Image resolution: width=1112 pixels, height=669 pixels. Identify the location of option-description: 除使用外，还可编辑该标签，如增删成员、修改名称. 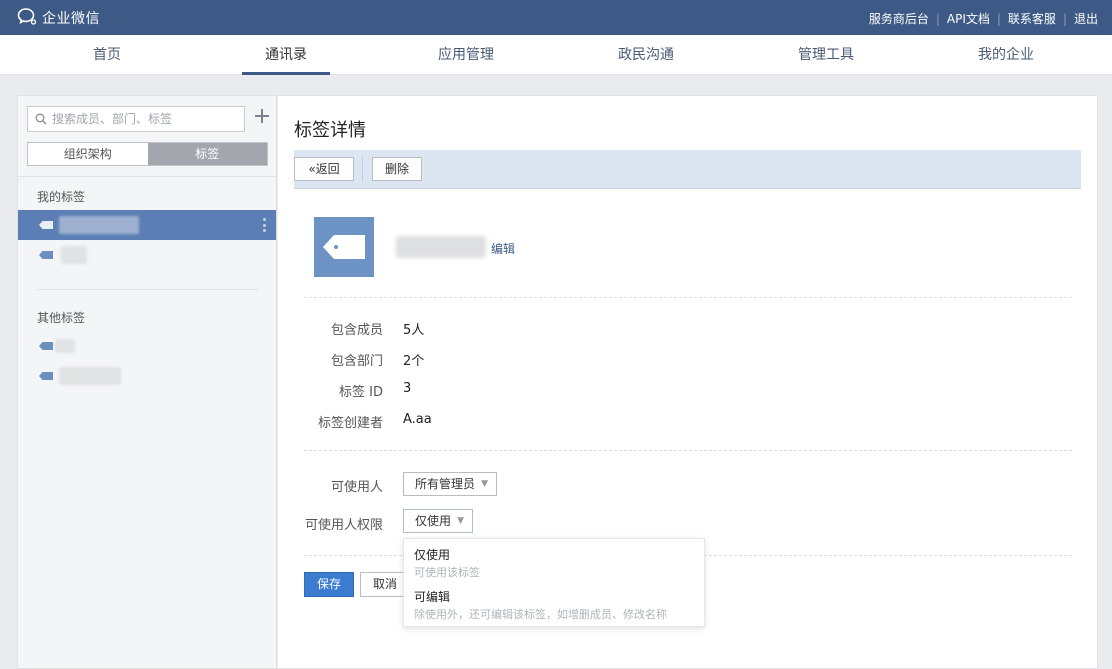
(540, 614).